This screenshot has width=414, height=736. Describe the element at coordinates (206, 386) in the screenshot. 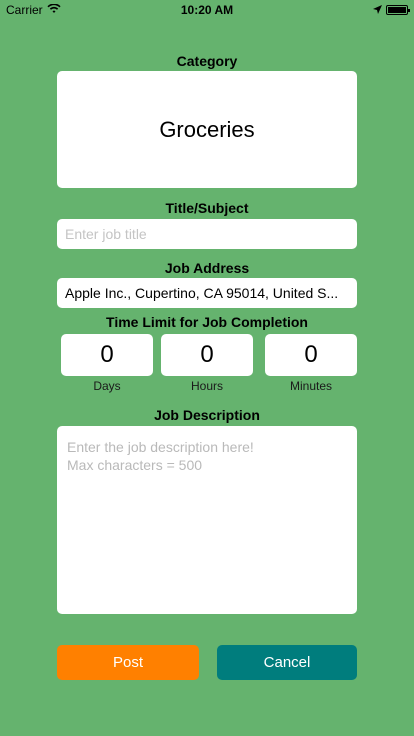

I see `hours-label: Hours` at that location.